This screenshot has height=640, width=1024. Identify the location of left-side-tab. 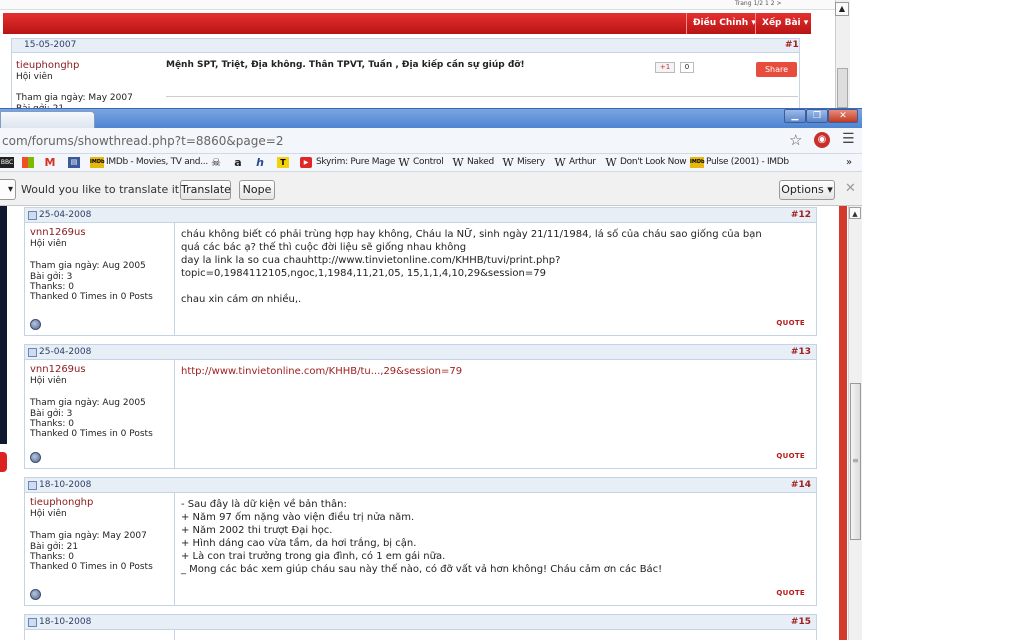
(3, 462).